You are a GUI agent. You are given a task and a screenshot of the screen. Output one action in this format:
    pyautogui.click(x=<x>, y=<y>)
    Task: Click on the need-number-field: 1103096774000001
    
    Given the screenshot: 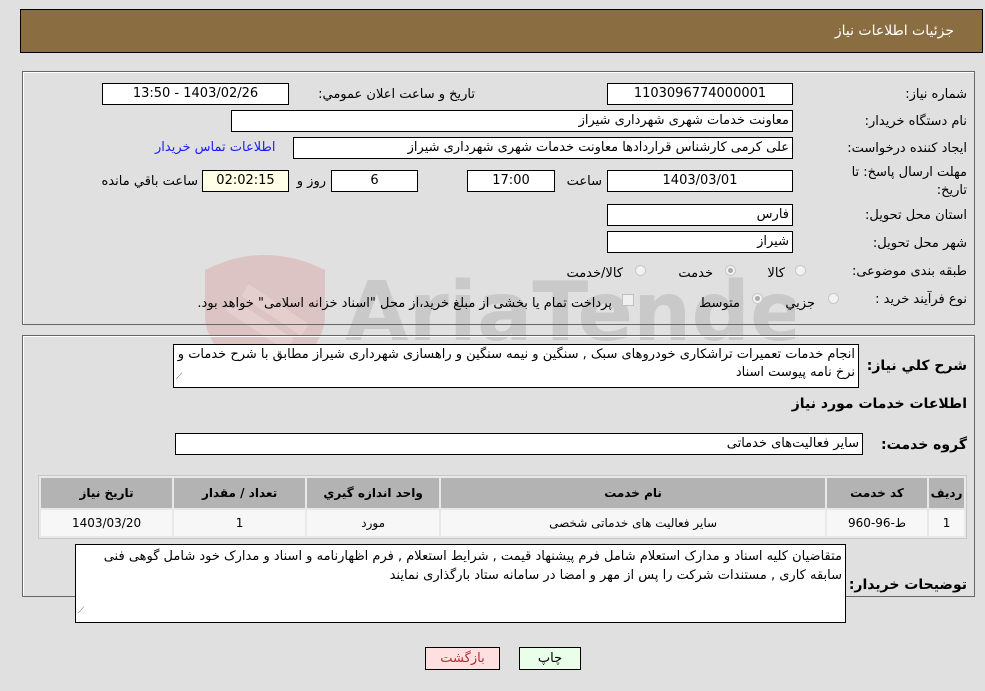 What is the action you would take?
    pyautogui.click(x=700, y=94)
    